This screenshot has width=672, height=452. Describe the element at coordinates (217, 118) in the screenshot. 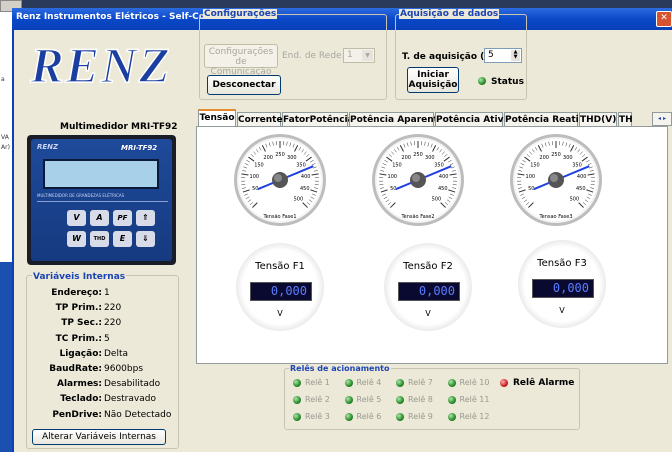

I see `tab-tens-o: Tensão` at that location.